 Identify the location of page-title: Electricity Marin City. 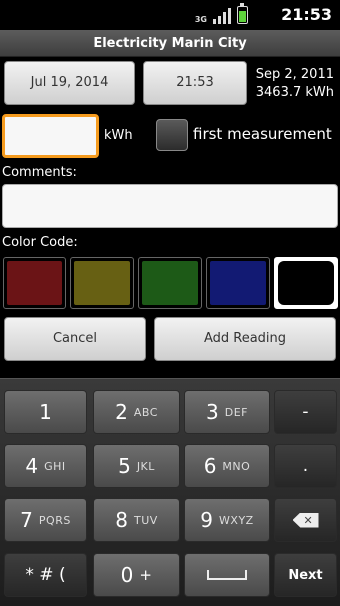
(170, 43).